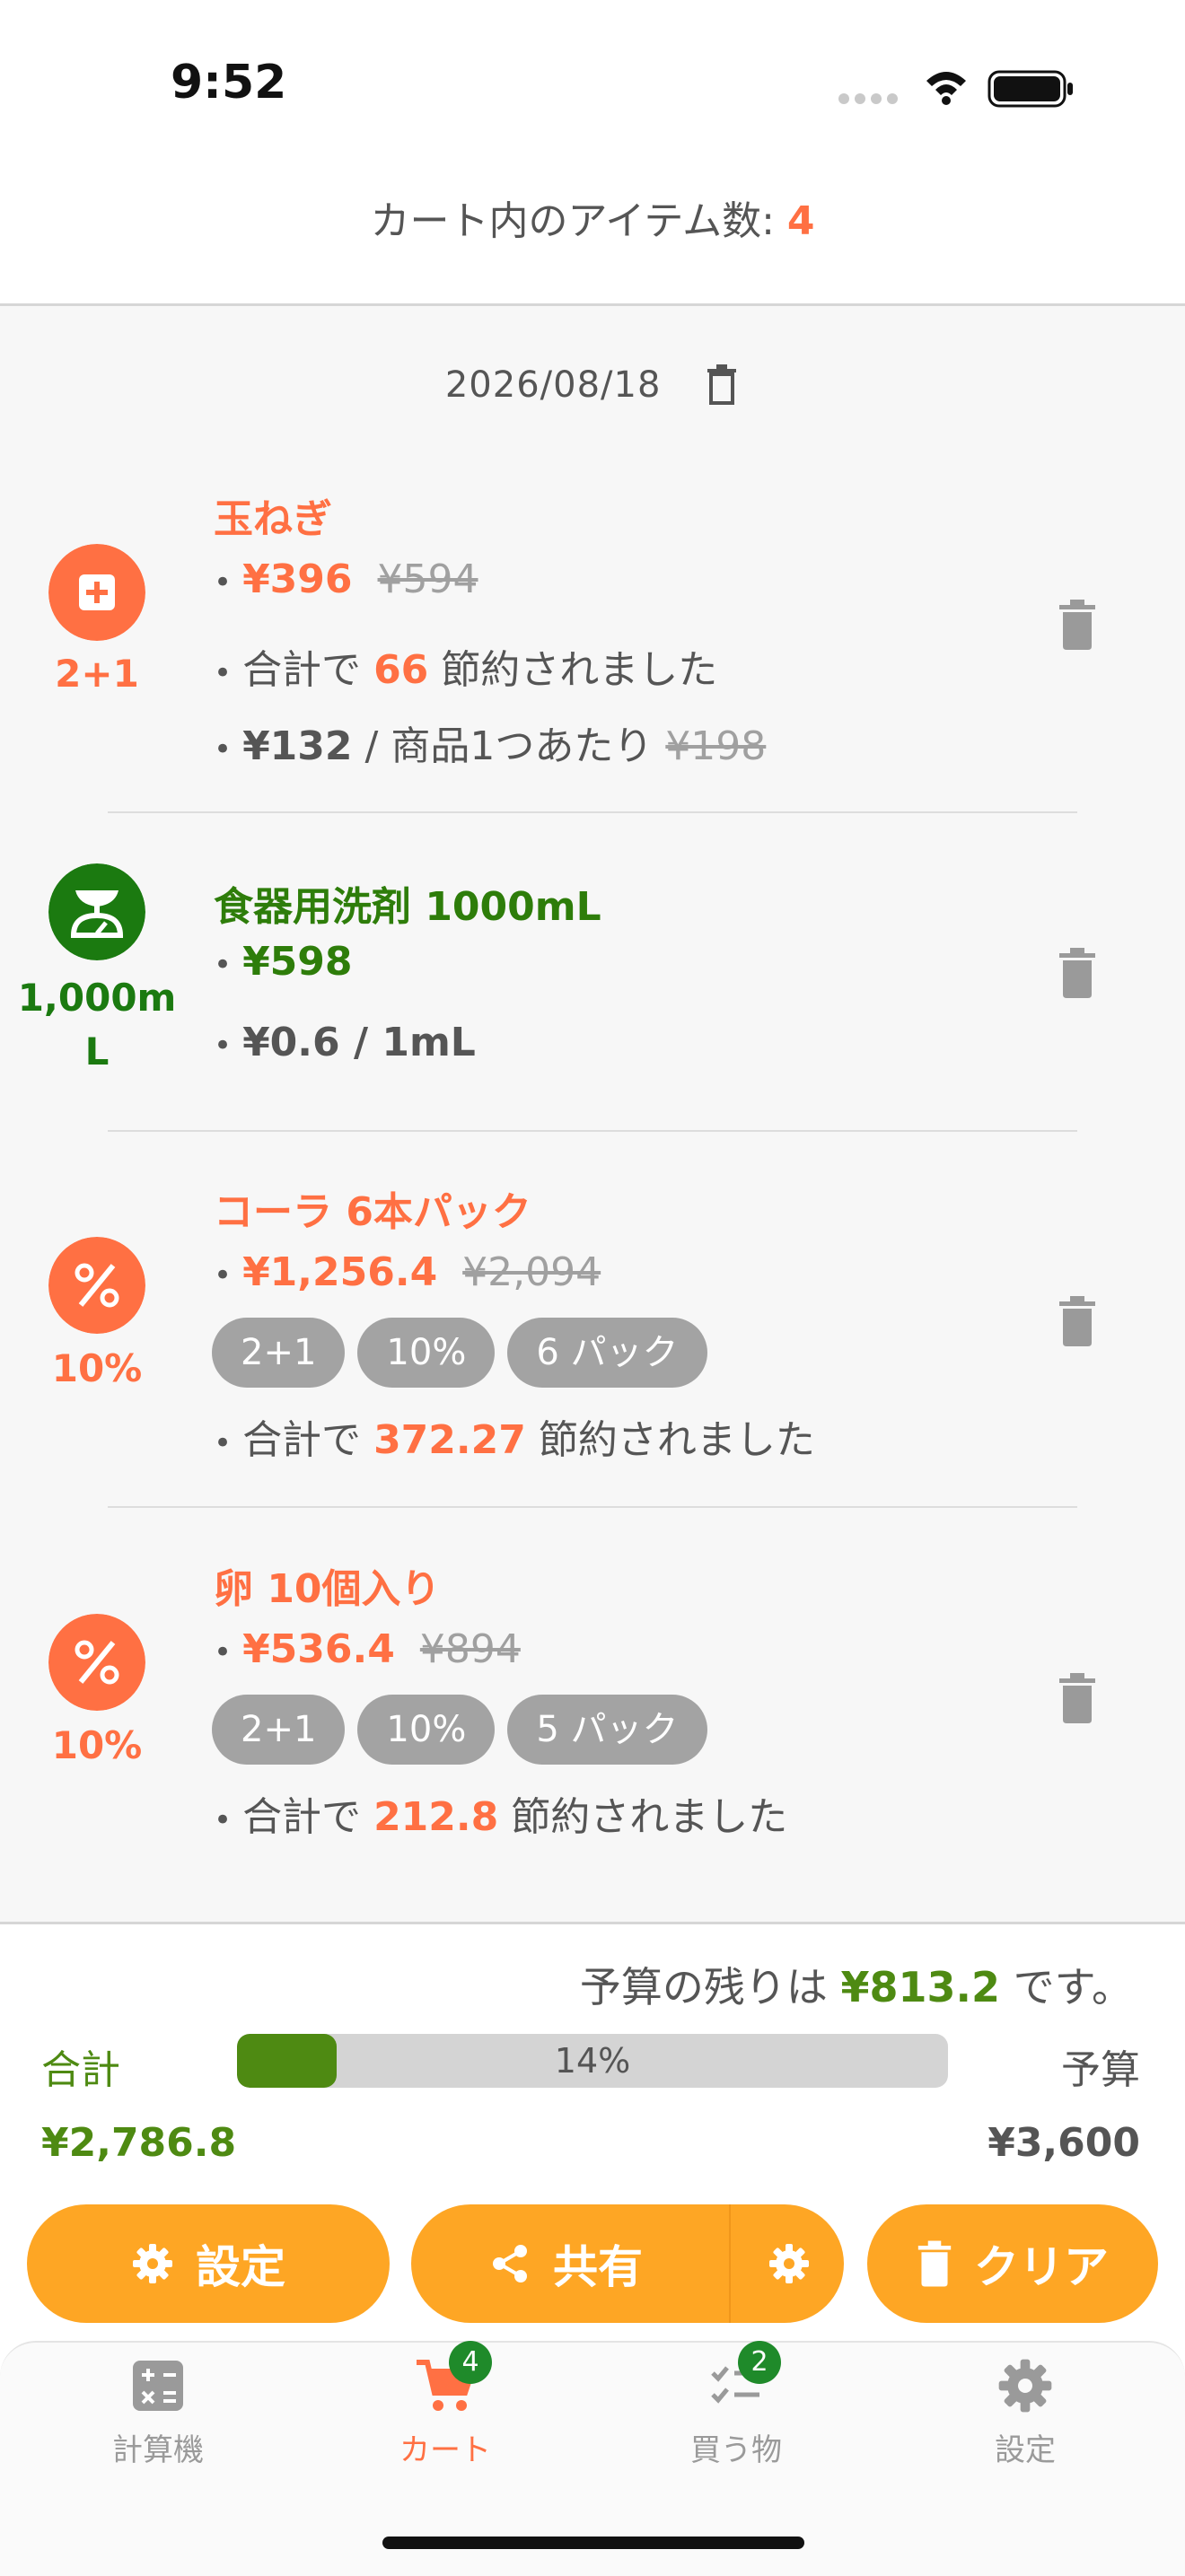 The height and width of the screenshot is (2576, 1185). I want to click on item-original-price: ¥2,094, so click(531, 1272).